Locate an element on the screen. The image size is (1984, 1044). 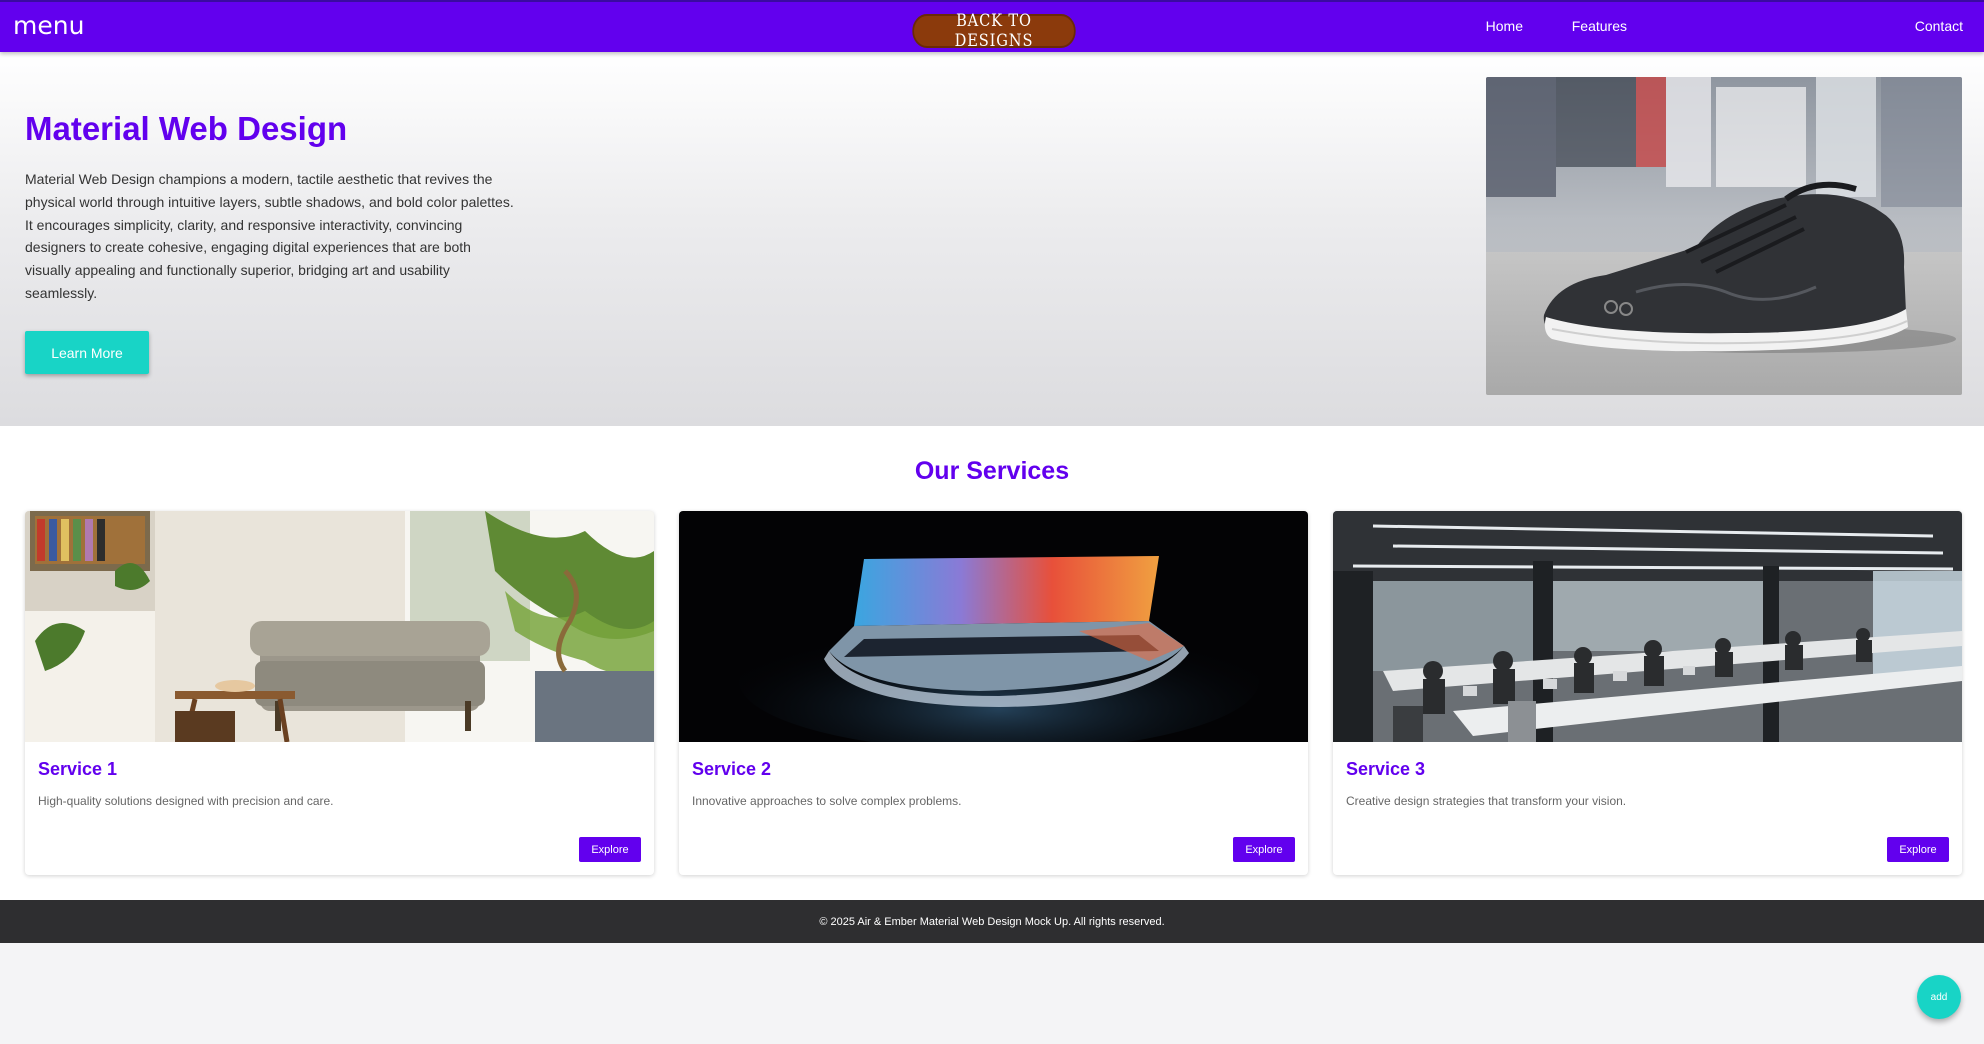
service-card-1-title: Service 1 is located at coordinates (78, 769).